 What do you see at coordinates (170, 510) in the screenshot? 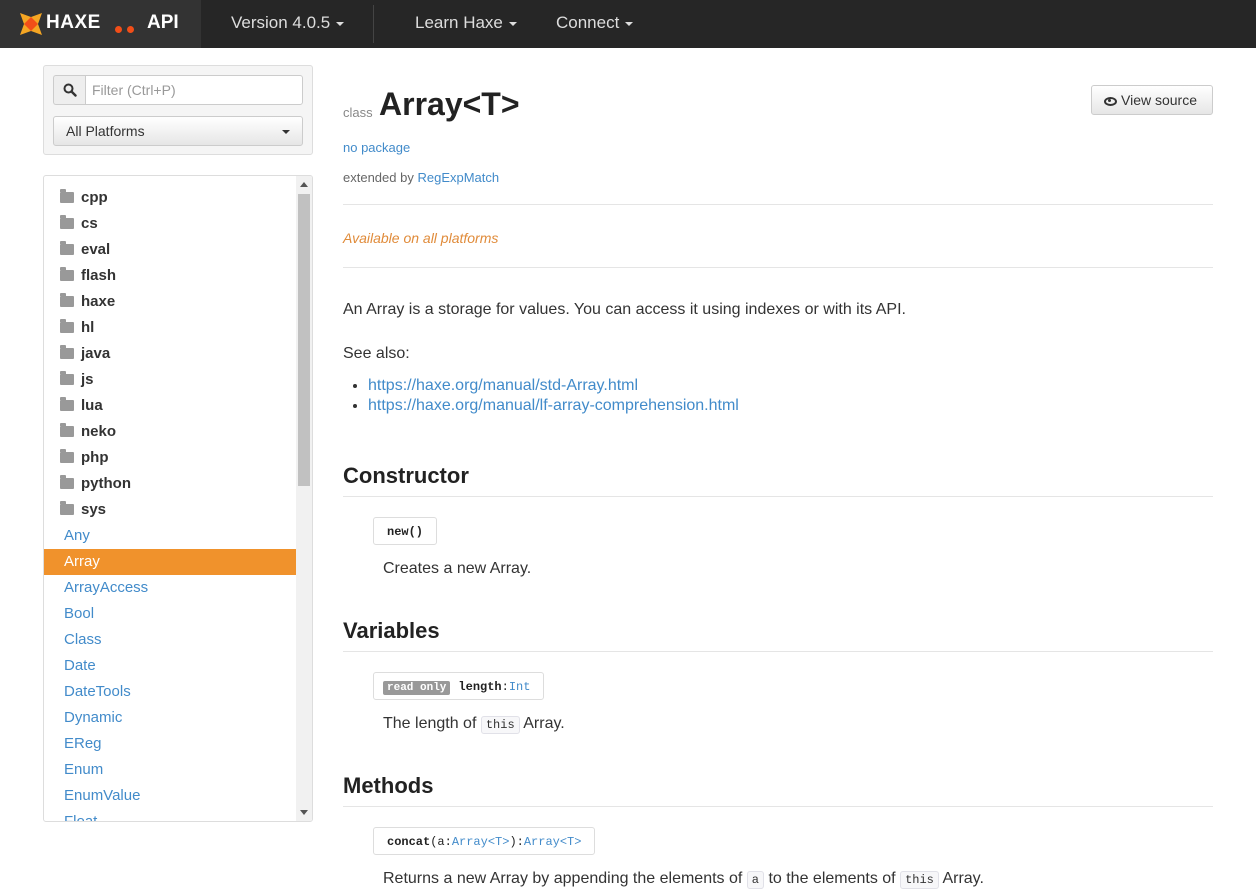
I see `package-item: sys` at bounding box center [170, 510].